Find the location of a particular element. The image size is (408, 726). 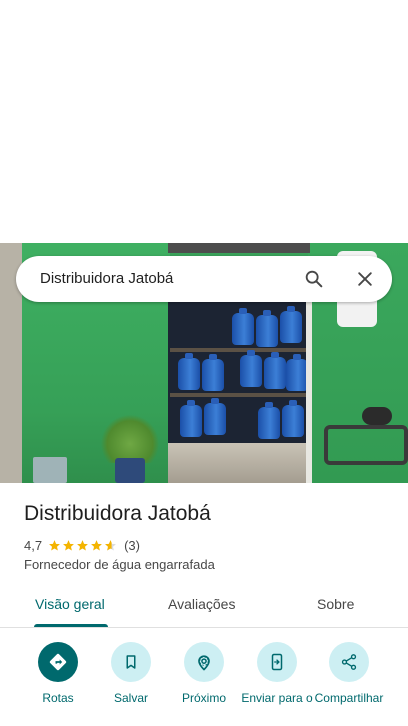

nearby-icon is located at coordinates (204, 663).